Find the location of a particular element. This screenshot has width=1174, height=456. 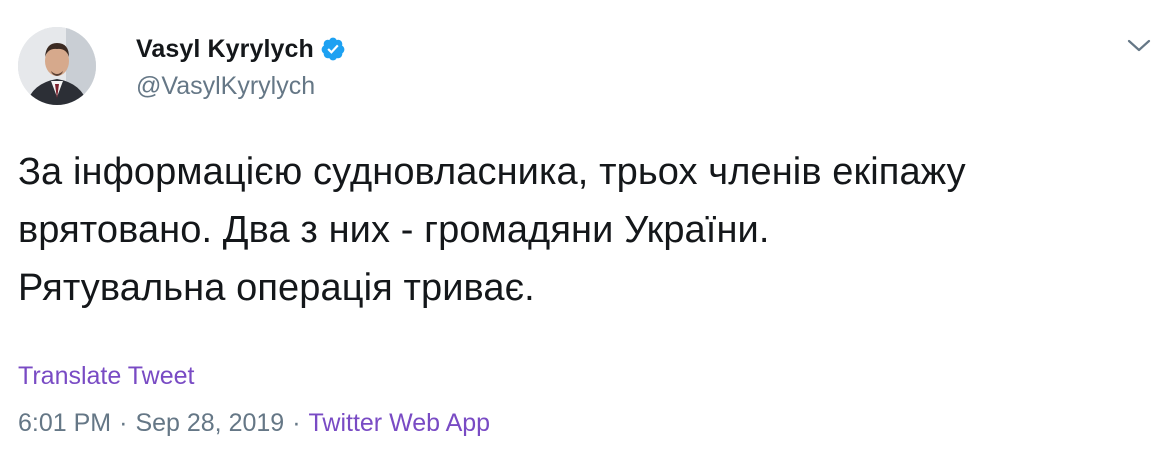

tweet-date: Sep 28, 2019 is located at coordinates (209, 423).